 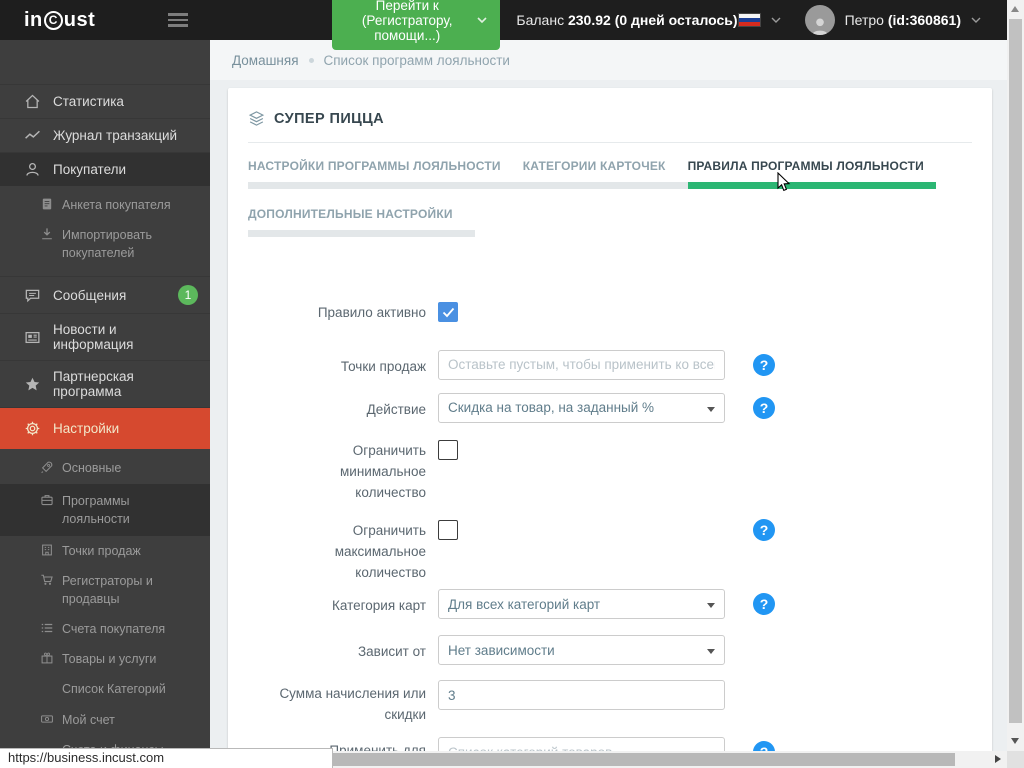 I want to click on form-row-points-of-sale: Точки продаж ?, so click(x=610, y=364).